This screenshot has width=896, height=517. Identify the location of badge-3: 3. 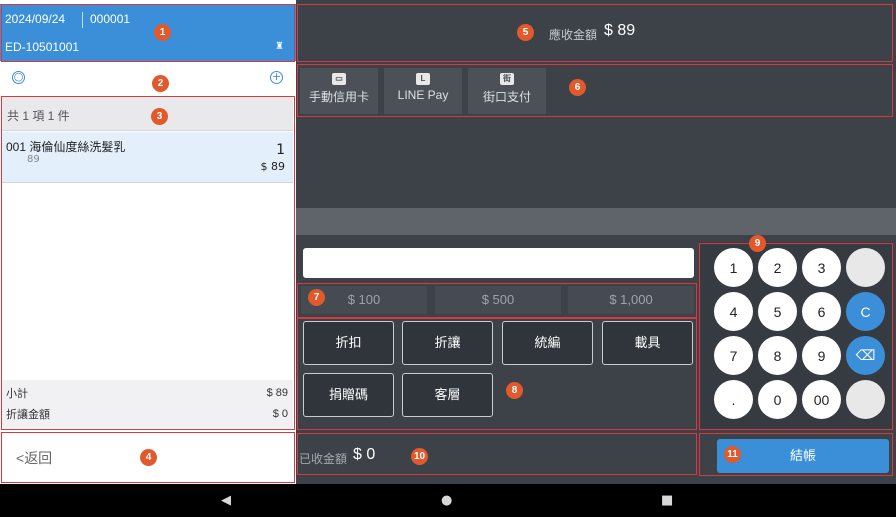
(159, 116).